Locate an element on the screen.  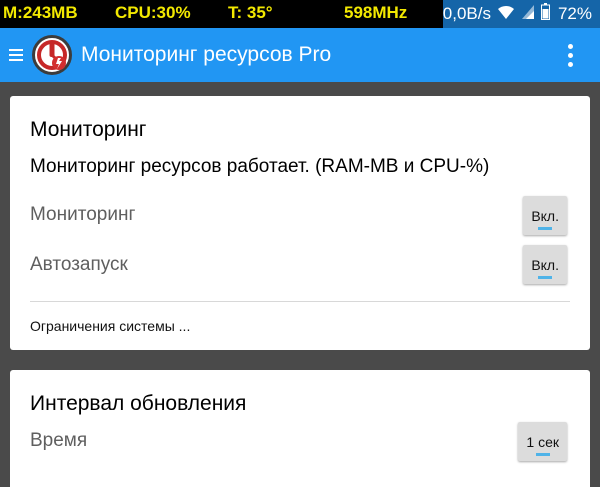
battery-icon is located at coordinates (545, 14).